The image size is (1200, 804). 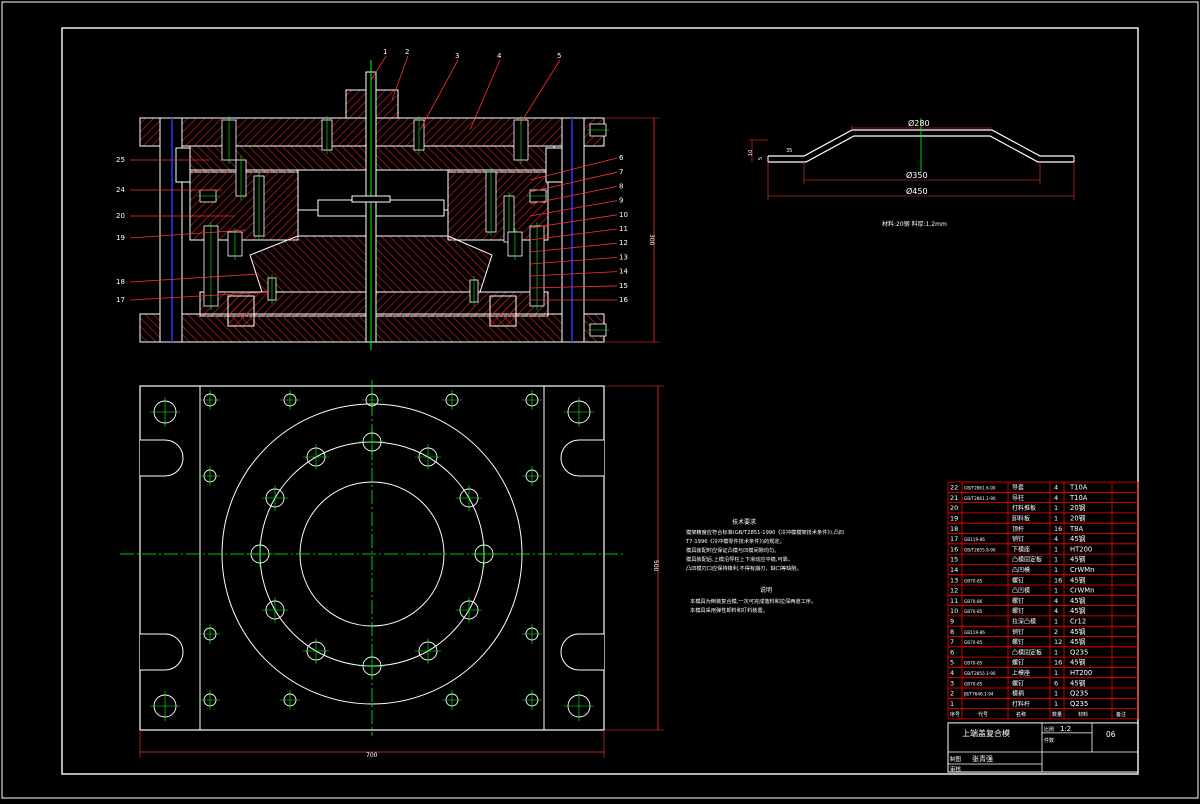 I want to click on callout-number: 15, so click(x=623, y=286).